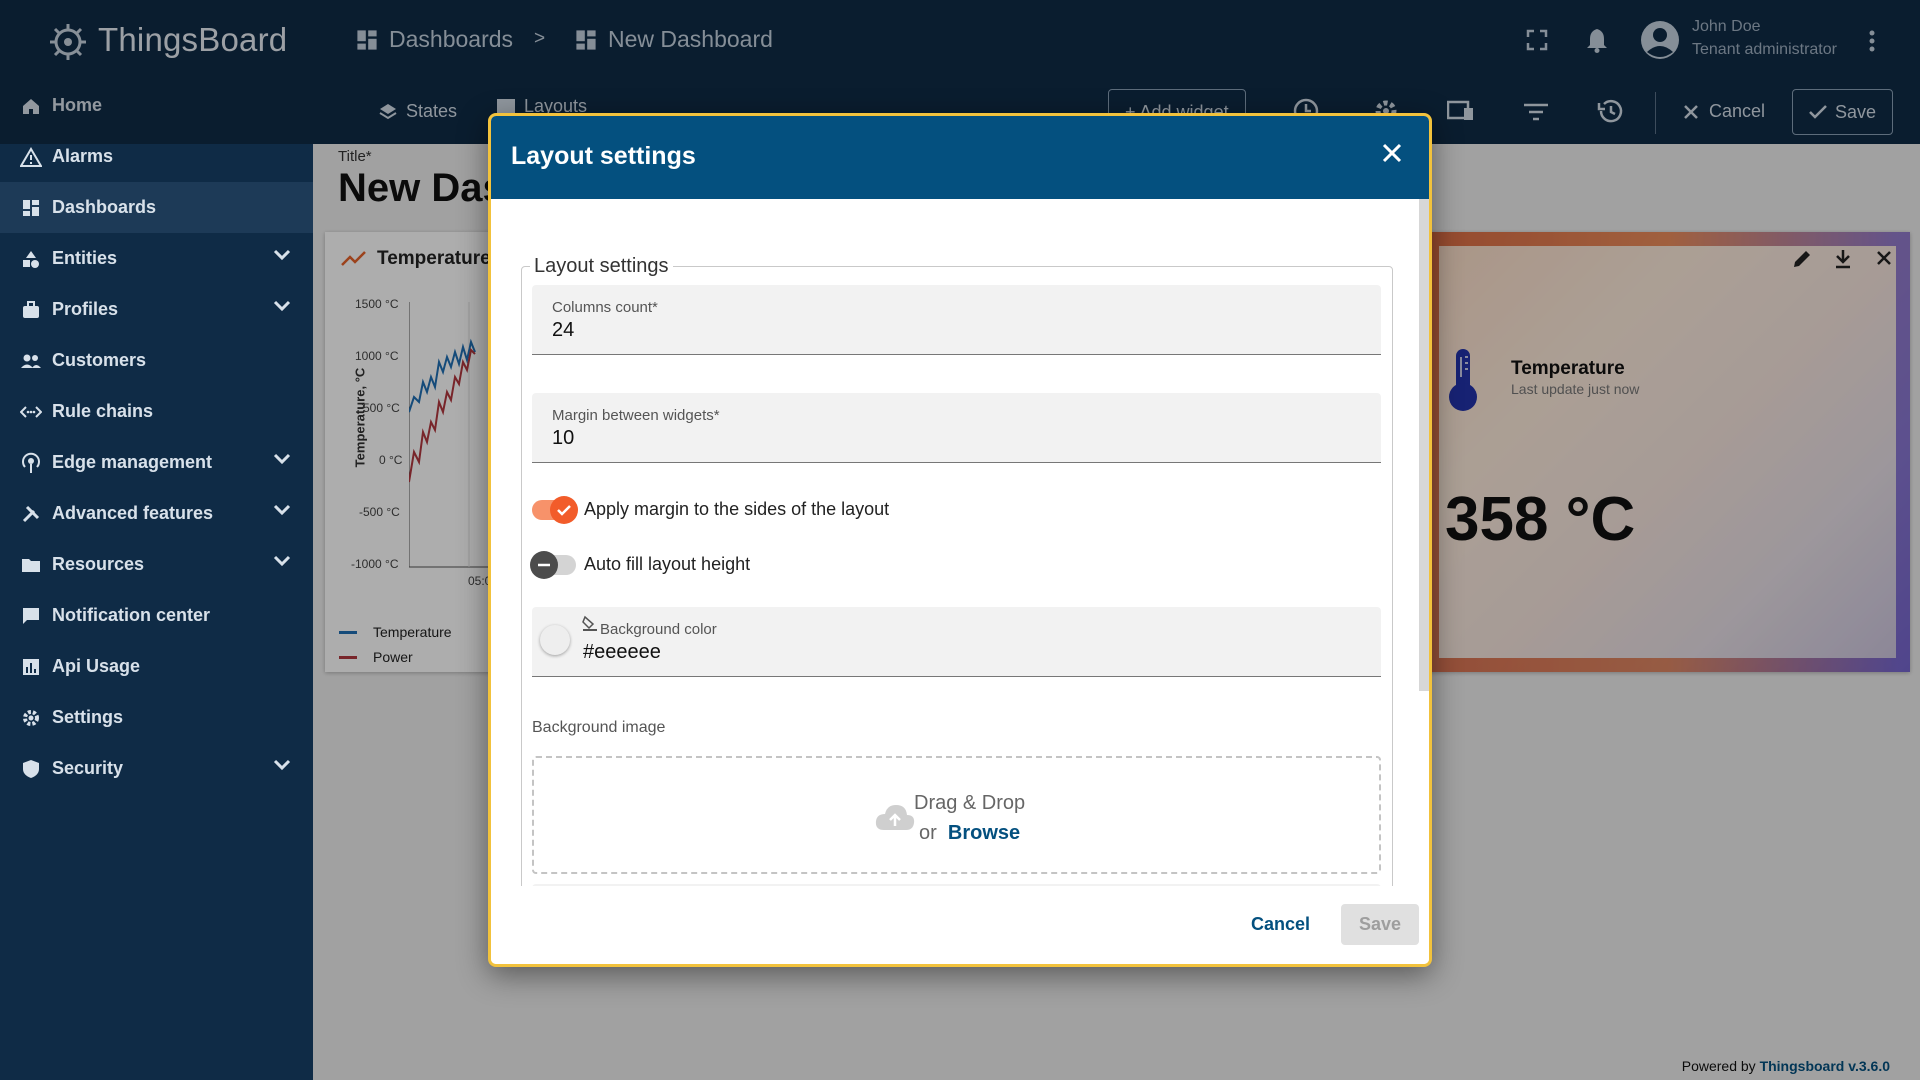 The image size is (1920, 1080). I want to click on sidebar-item-label: Profiles, so click(85, 309).